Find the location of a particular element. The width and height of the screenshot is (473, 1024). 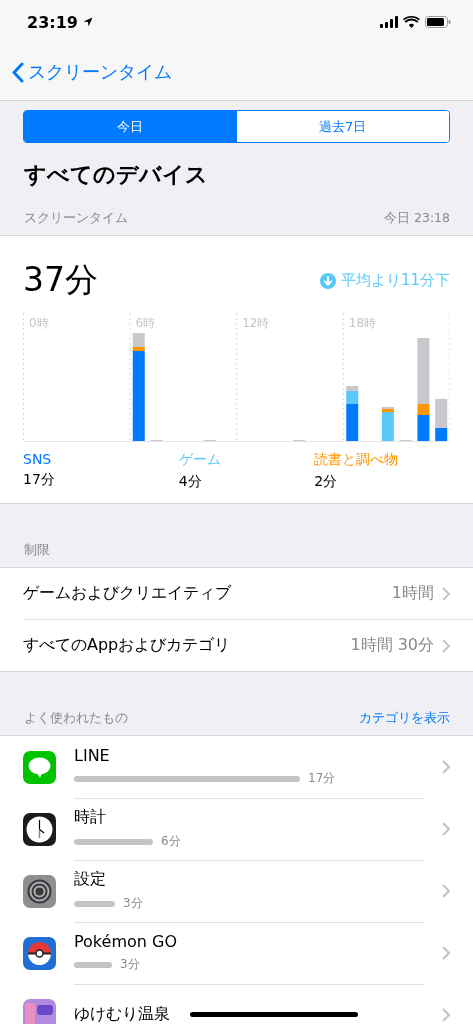

section-header: 制限 is located at coordinates (37, 550).